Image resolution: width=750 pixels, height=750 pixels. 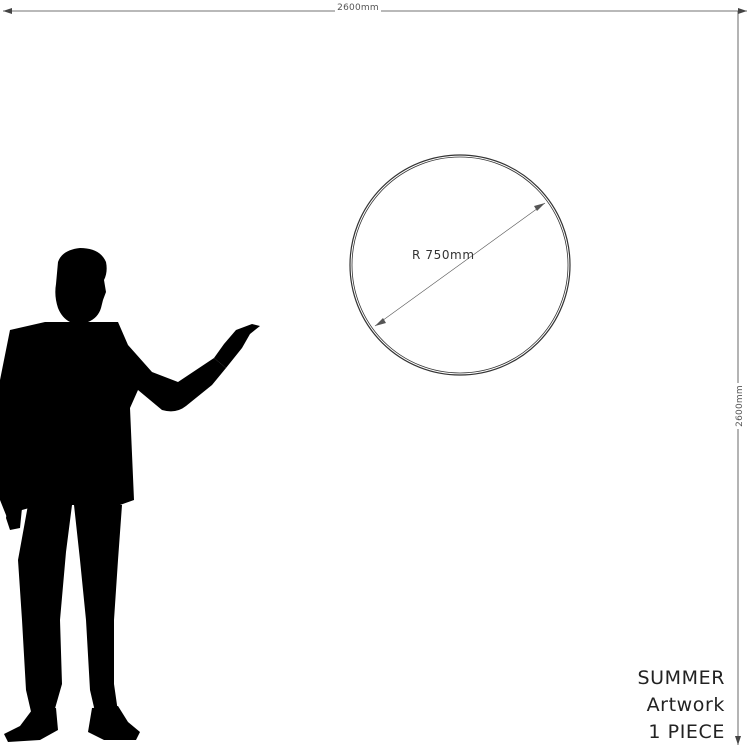 What do you see at coordinates (738, 378) in the screenshot?
I see `height-dimension: 2600mm` at bounding box center [738, 378].